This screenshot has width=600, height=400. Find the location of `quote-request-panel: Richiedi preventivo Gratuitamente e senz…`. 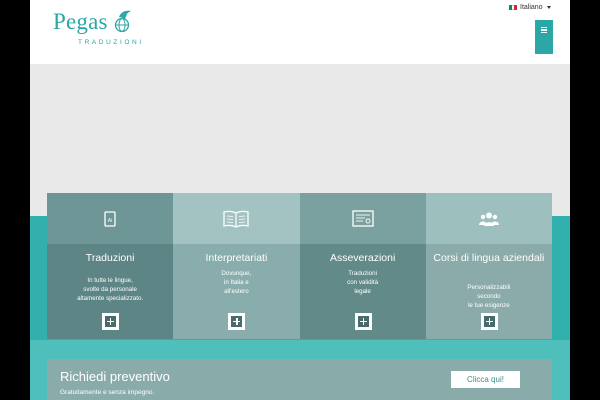

quote-request-panel: Richiedi preventivo Gratuitamente e senz… is located at coordinates (299, 379).